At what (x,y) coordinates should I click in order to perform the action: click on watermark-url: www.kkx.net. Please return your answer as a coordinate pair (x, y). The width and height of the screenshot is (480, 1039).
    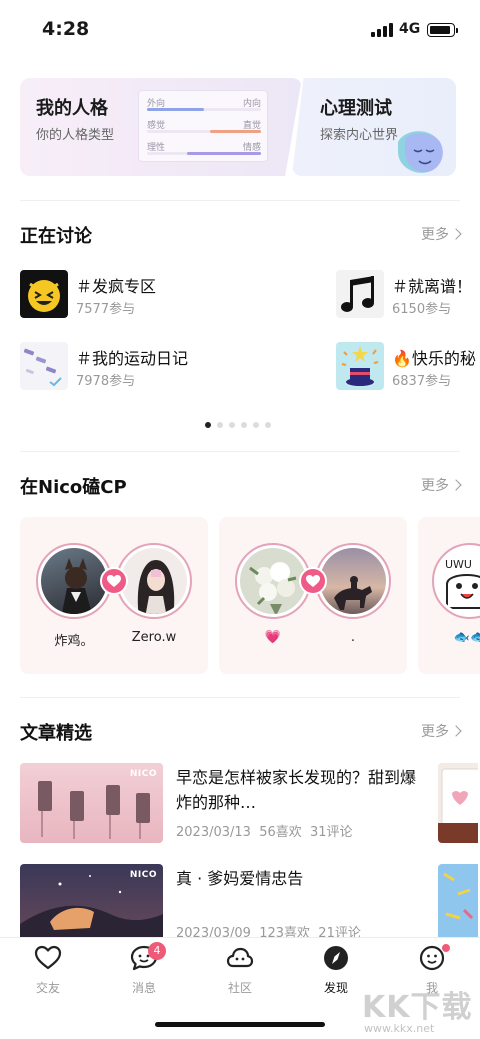
    Looking at the image, I should click on (399, 1028).